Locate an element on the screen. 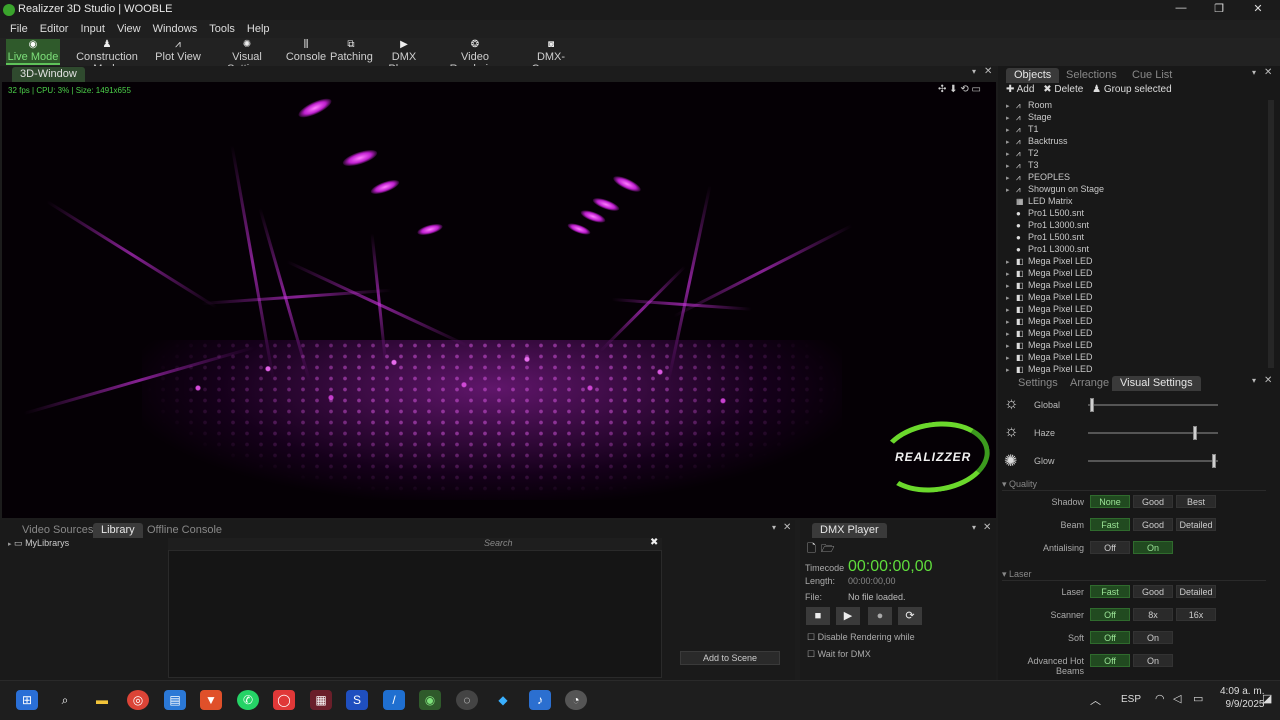 This screenshot has width=1280, height=720. visual-settings-button: ✺Visual Settings is located at coordinates (247, 57).